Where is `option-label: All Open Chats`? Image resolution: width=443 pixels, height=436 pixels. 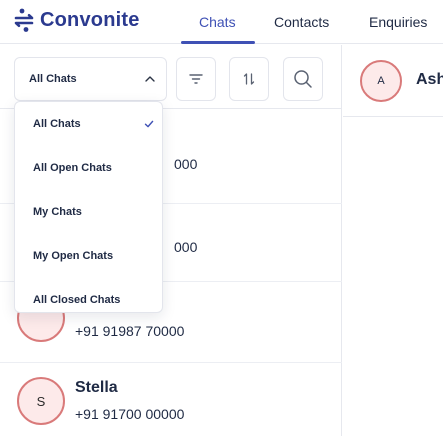
option-label: All Open Chats is located at coordinates (72, 168).